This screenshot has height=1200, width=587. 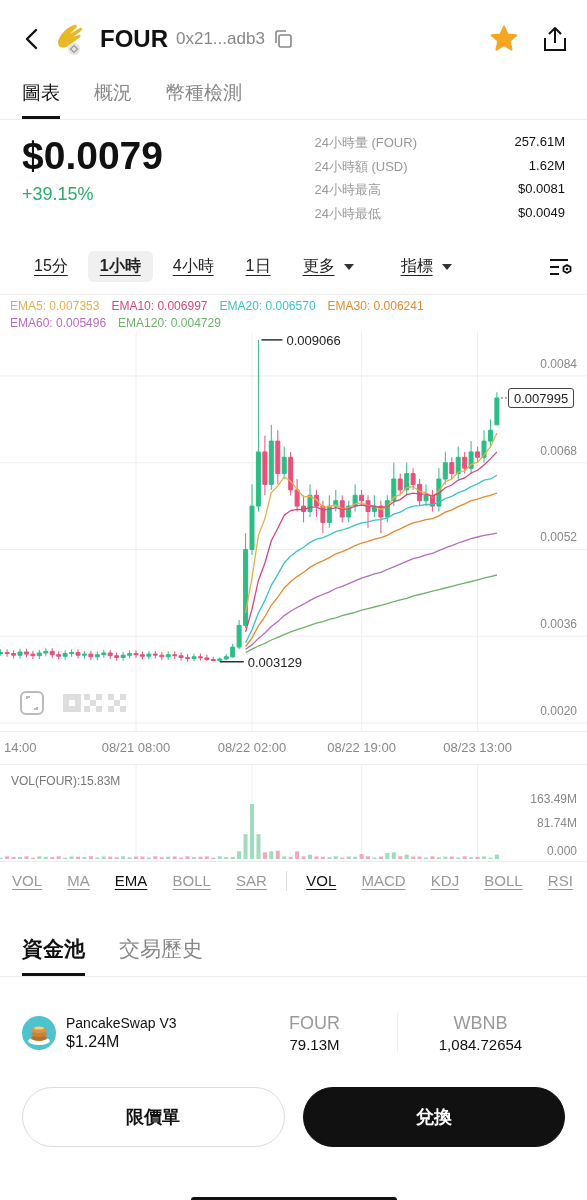 What do you see at coordinates (41, 98) in the screenshot?
I see `page-tab: 圖表` at bounding box center [41, 98].